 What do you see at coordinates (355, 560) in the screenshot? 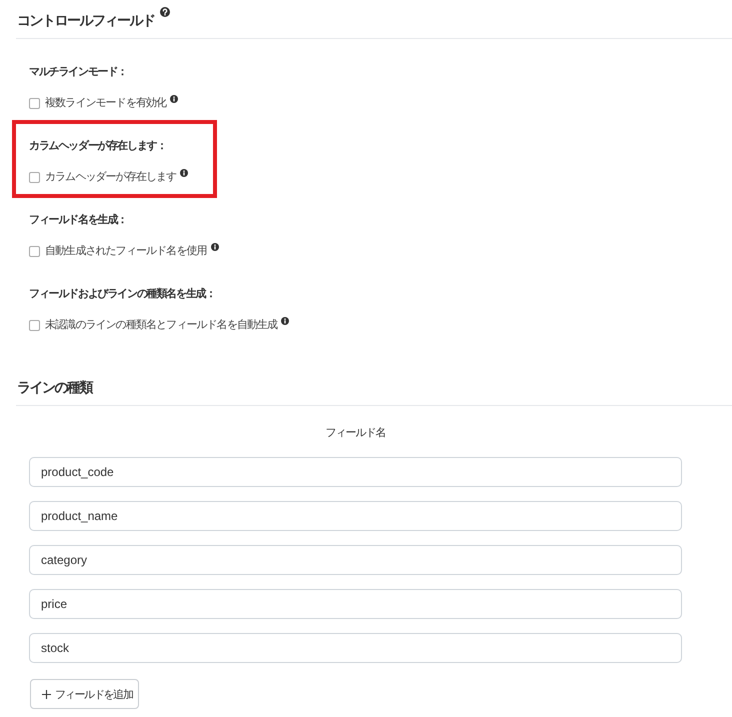
I see `field-name-input: category` at bounding box center [355, 560].